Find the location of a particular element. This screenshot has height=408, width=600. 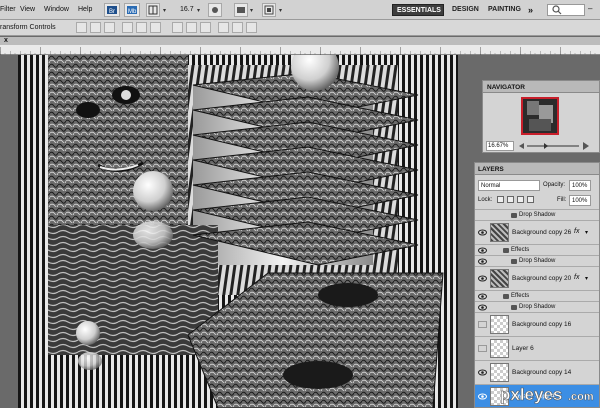

pxleyes-watermark: pxleyes .com is located at coordinates (549, 394).